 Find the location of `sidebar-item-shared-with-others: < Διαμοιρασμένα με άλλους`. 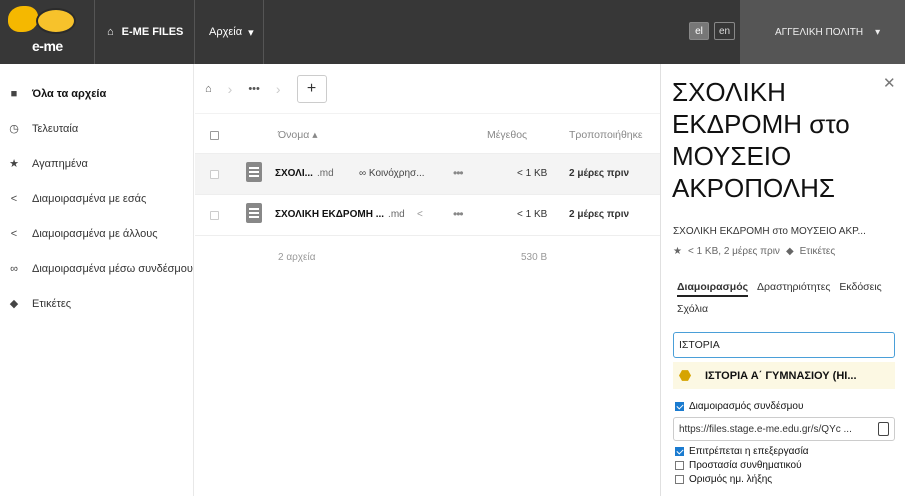

sidebar-item-shared-with-others: < Διαμοιρασμένα με άλλους is located at coordinates (96, 233).